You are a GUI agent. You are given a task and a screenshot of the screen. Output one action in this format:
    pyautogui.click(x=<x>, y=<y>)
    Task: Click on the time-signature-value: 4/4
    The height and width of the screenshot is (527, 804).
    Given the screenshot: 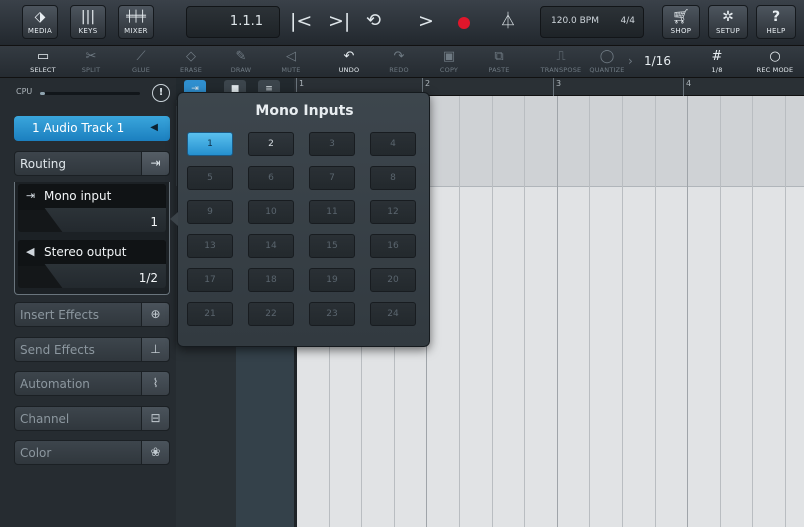 What is the action you would take?
    pyautogui.click(x=627, y=21)
    